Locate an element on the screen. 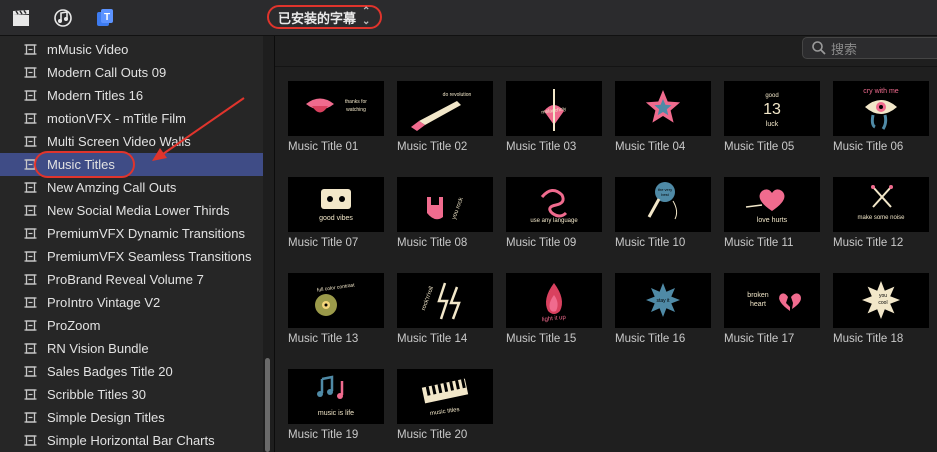  sidebar-item: Scribble Titles 30 is located at coordinates (131, 394).